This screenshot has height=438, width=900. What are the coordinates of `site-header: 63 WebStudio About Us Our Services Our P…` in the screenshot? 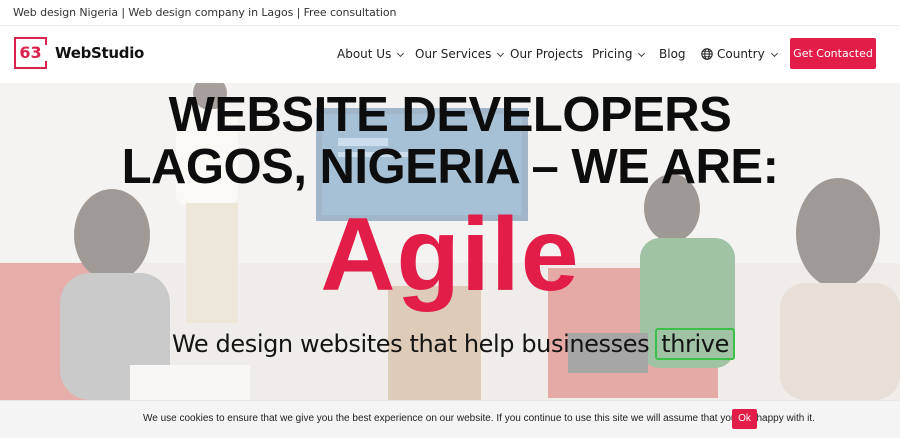 It's located at (450, 55).